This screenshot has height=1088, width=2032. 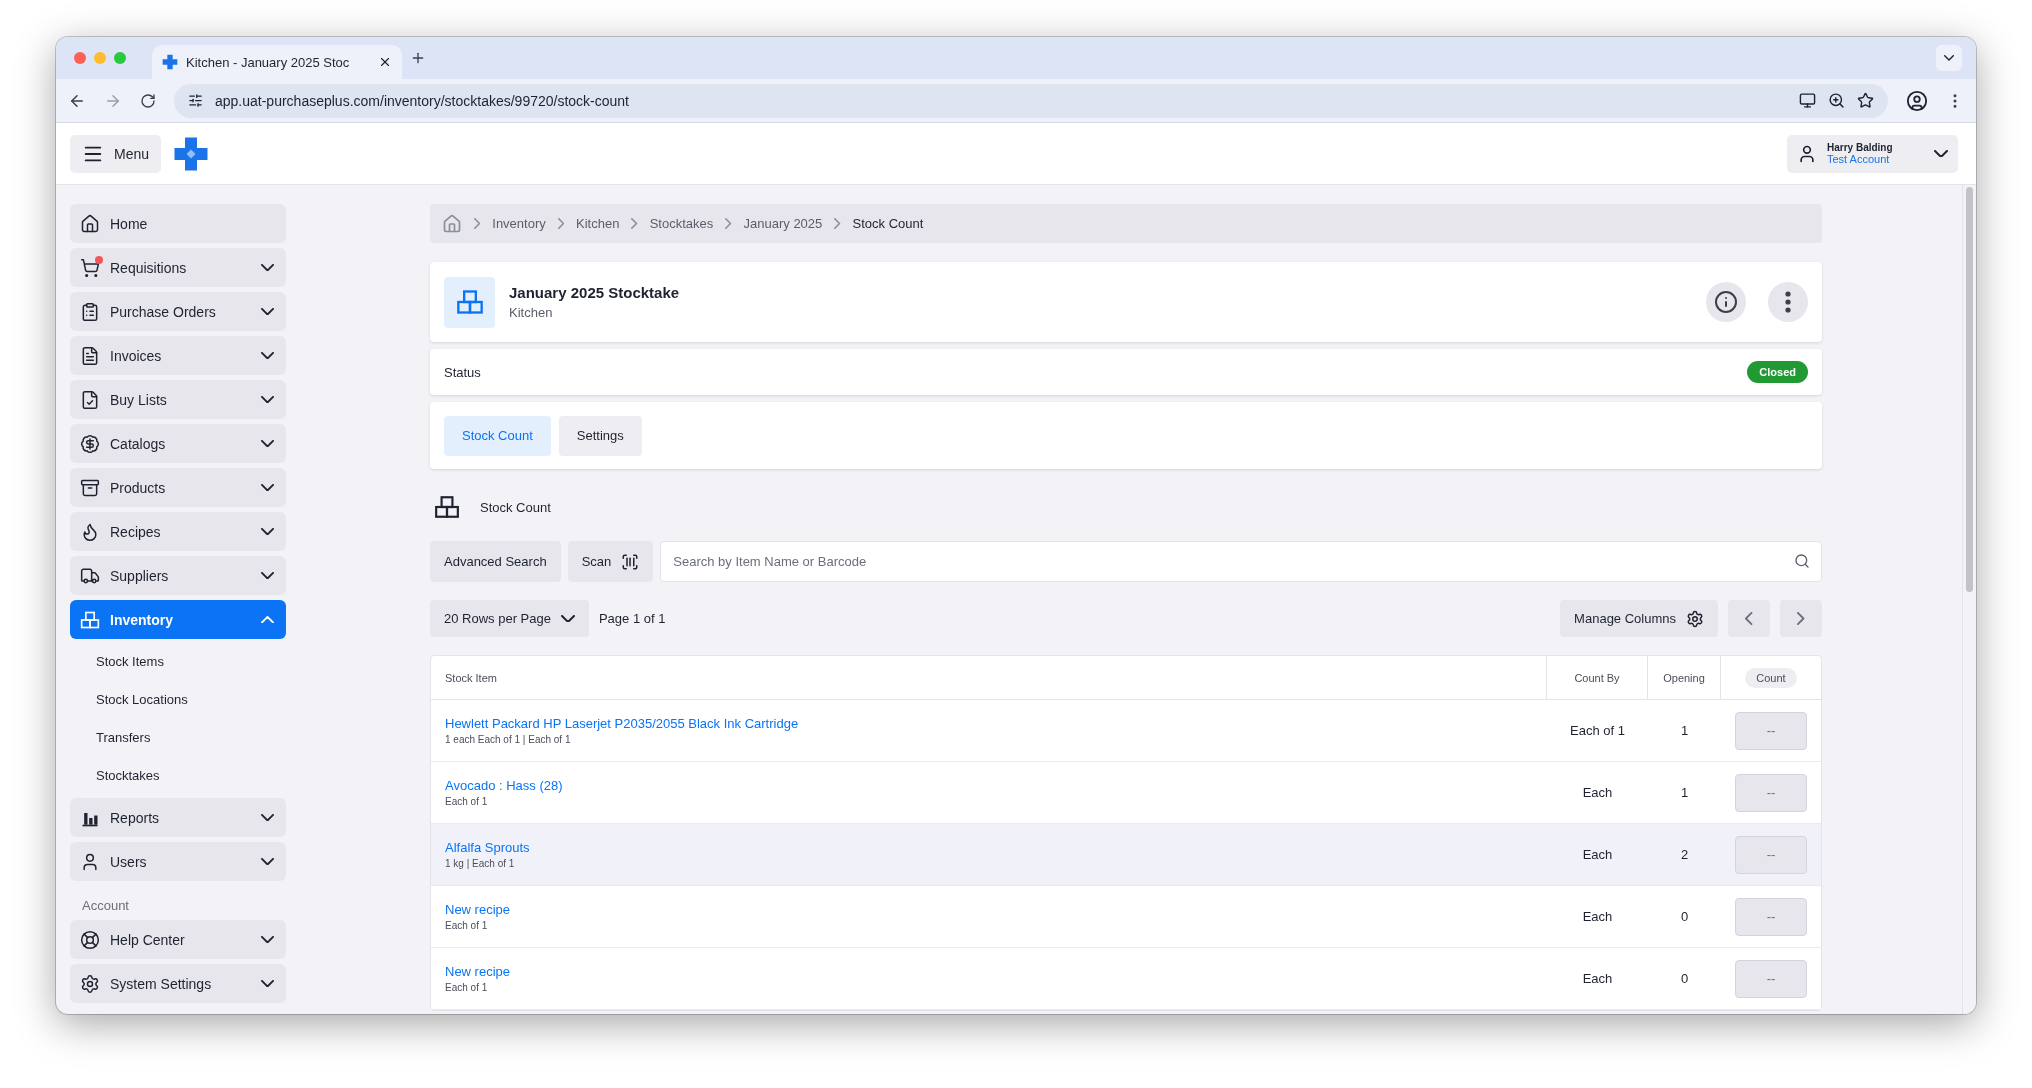 I want to click on item-detail: Each of 1, so click(x=466, y=801).